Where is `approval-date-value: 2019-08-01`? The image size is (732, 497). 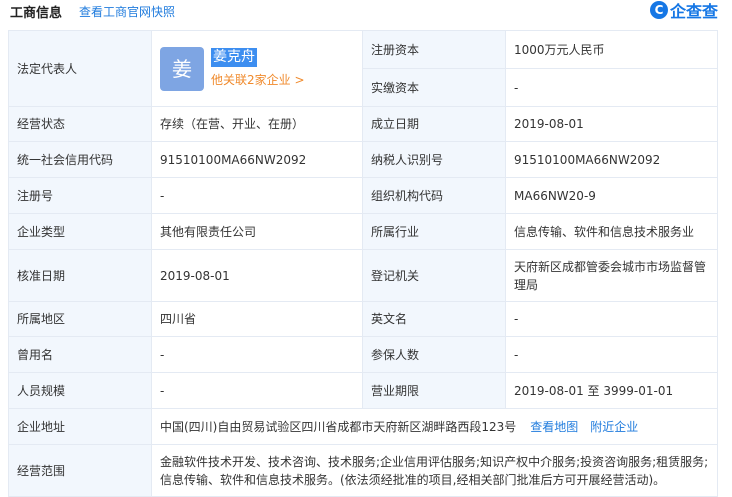
approval-date-value: 2019-08-01 is located at coordinates (257, 275).